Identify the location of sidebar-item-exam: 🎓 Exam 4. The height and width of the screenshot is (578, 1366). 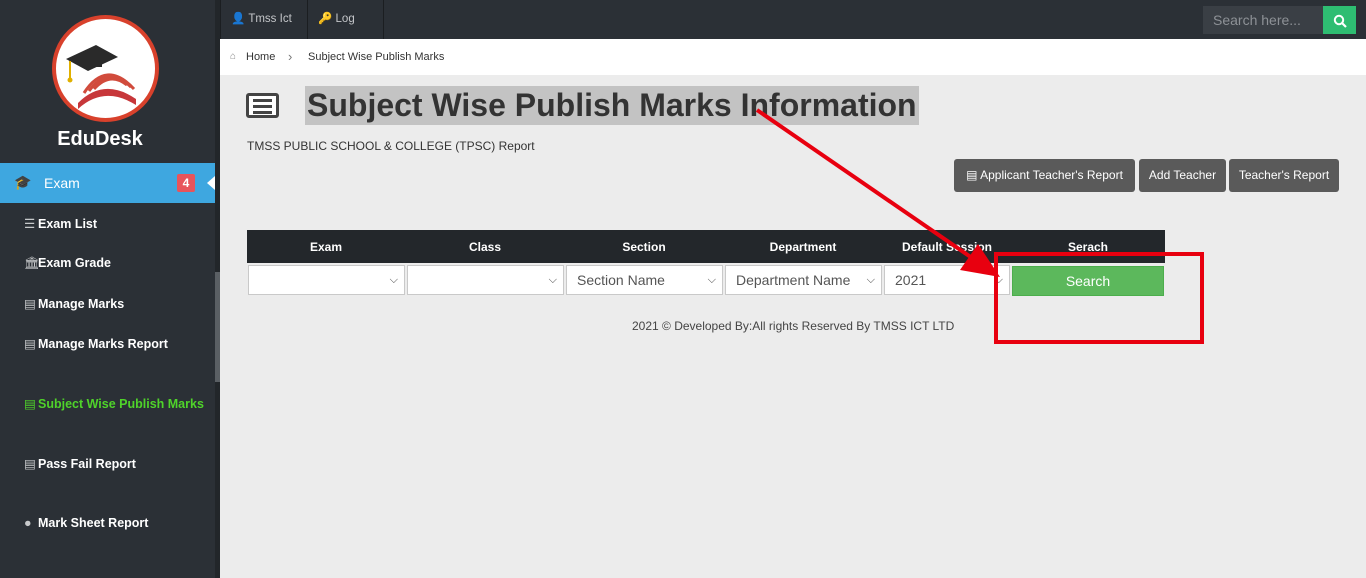
(107, 183).